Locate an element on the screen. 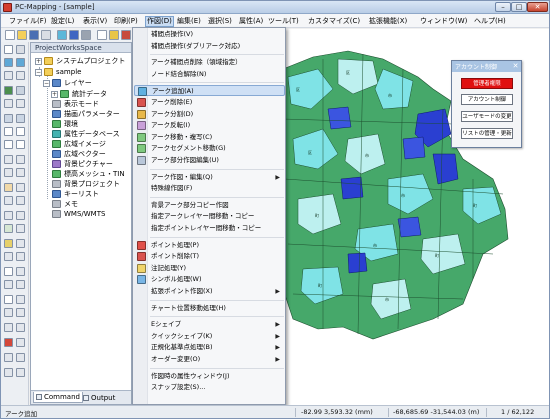 The width and height of the screenshot is (550, 419). menu-item-22: ポイント削除(T) is located at coordinates (209, 256).